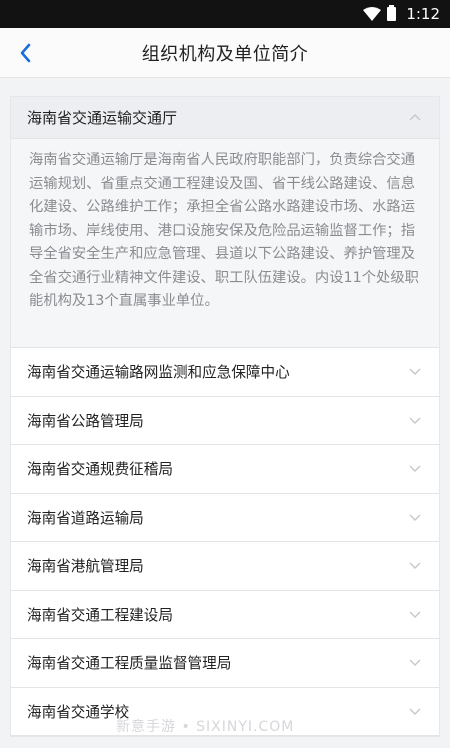 This screenshot has height=748, width=450. Describe the element at coordinates (129, 664) in the screenshot. I see `list-item-name: 海南省交通工程质量监督管理局` at that location.